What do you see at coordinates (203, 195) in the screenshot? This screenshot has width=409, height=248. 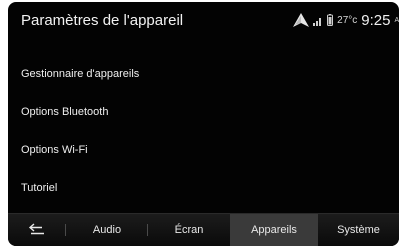 I see `menu-item-tutorial: Tutoriel` at bounding box center [203, 195].